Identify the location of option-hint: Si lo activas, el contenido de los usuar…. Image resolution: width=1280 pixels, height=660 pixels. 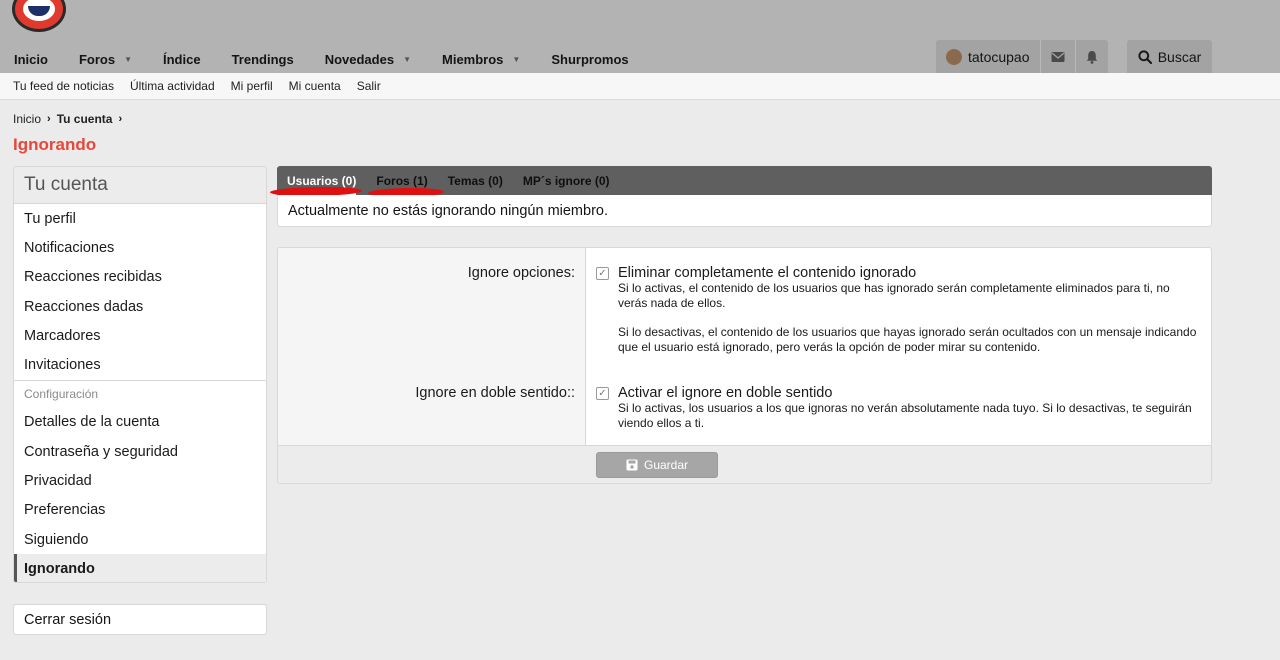
(894, 295).